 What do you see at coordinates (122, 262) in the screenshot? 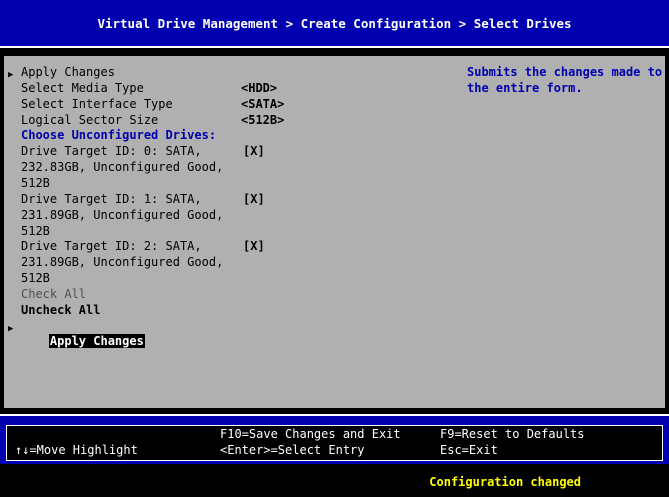
I see `drive-2-details: 231.89GB, Unconfigured Good,` at bounding box center [122, 262].